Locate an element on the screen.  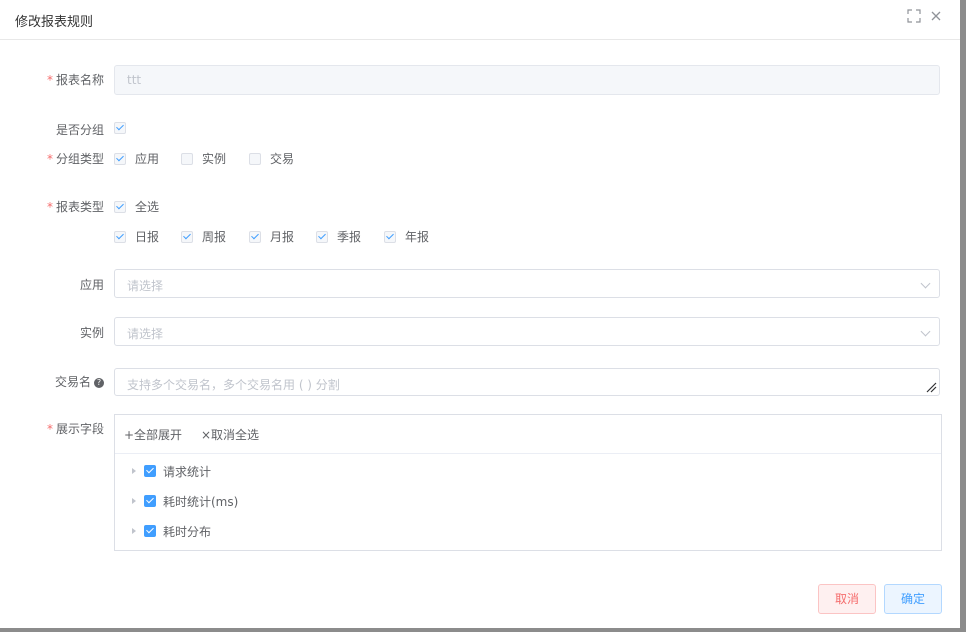
window-edge-bottom is located at coordinates (480, 630).